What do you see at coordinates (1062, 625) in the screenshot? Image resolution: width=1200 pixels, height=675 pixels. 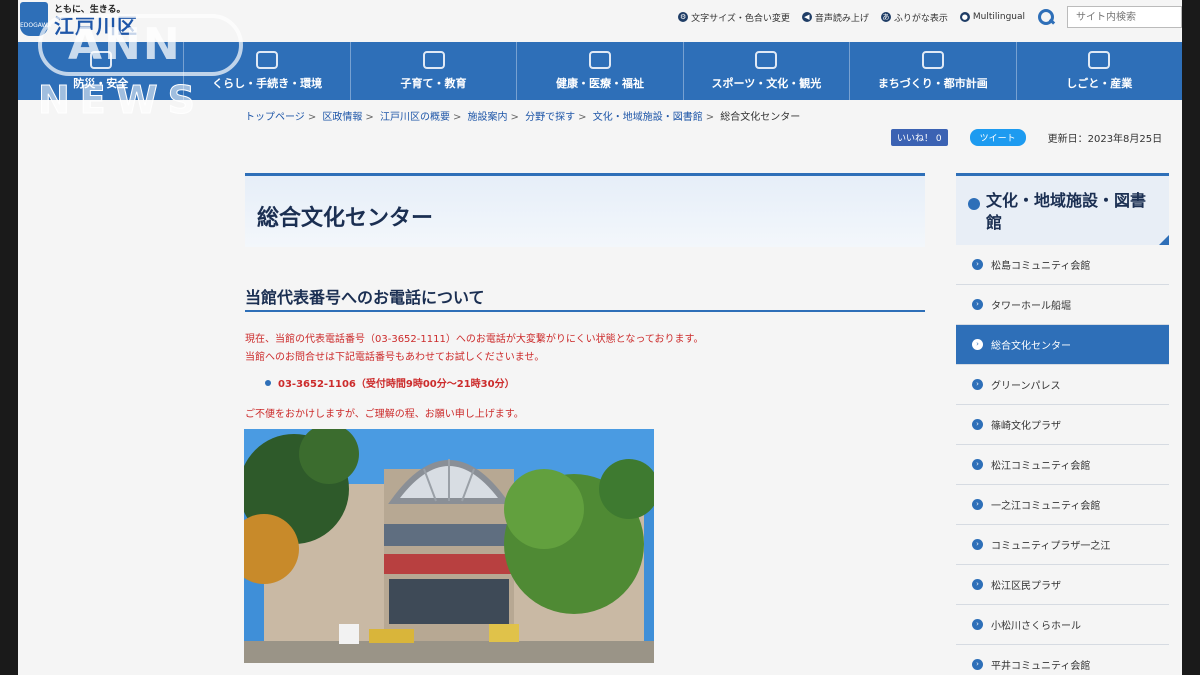 I see `sidebar-item: › 小松川さくらホール` at bounding box center [1062, 625].